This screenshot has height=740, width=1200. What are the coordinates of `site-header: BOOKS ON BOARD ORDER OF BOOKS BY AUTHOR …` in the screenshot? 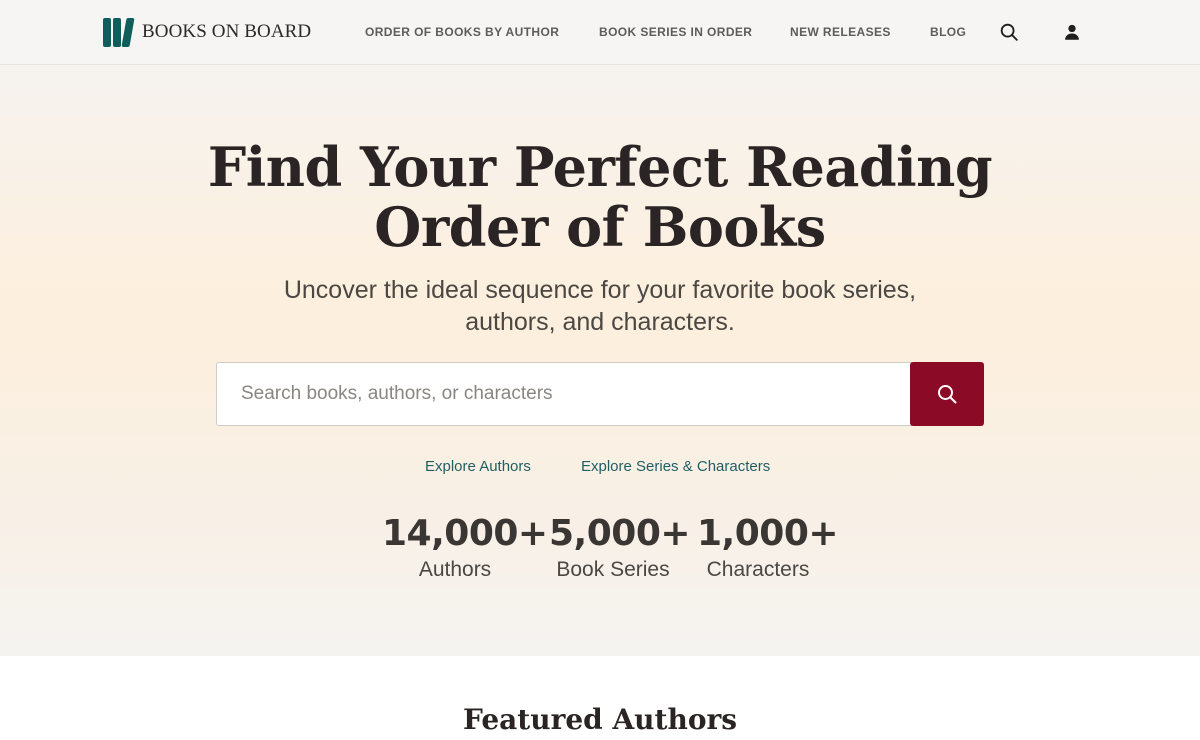 It's located at (600, 32).